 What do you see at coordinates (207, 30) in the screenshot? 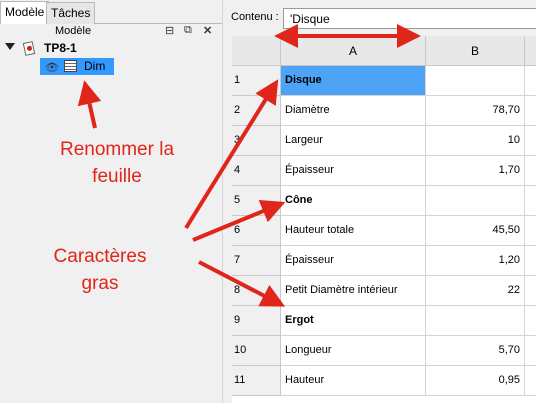
I see `close-icon: ✕` at bounding box center [207, 30].